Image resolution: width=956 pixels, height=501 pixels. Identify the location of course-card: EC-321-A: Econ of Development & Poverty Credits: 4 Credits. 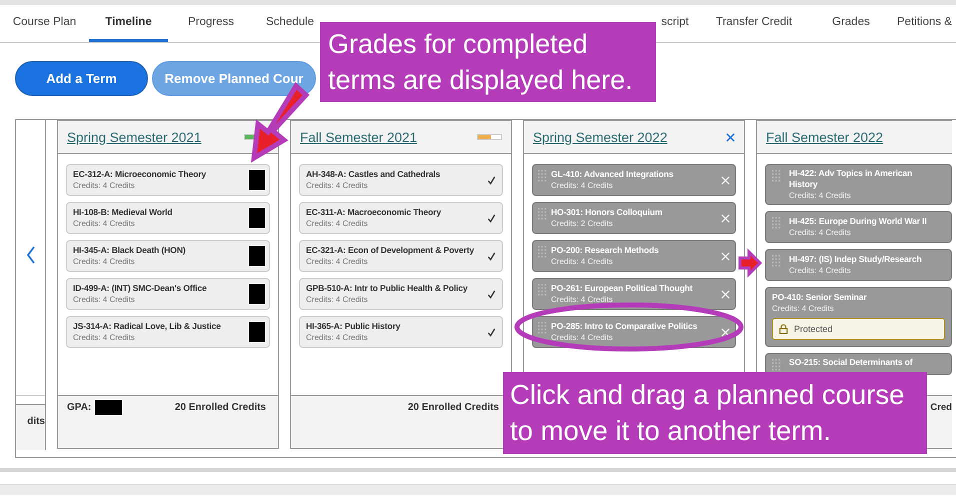
(401, 256).